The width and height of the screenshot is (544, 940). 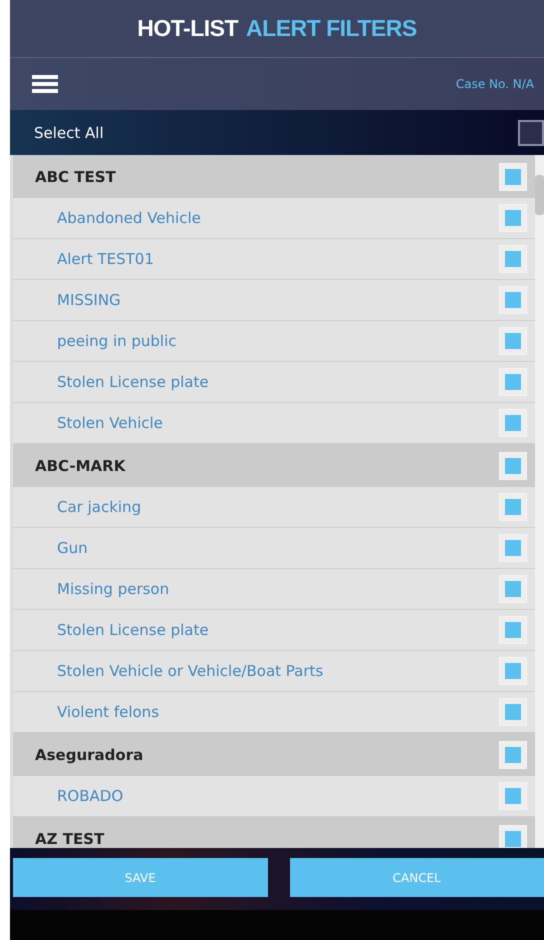 I want to click on filter-label: Stolen Vehicle, so click(x=110, y=423).